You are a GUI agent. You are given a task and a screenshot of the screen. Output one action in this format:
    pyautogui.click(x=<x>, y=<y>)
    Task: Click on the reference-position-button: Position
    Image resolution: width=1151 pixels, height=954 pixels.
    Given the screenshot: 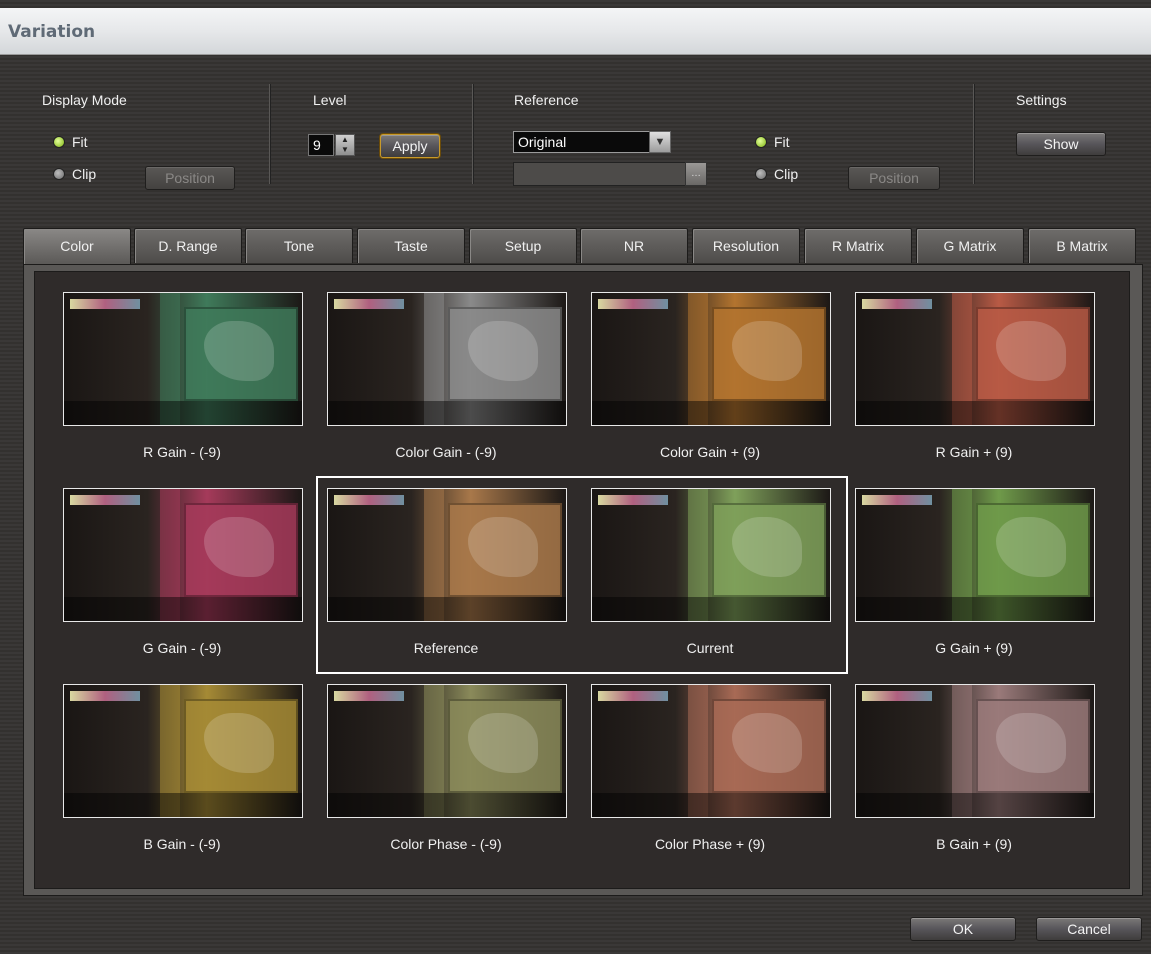 What is the action you would take?
    pyautogui.click(x=894, y=178)
    